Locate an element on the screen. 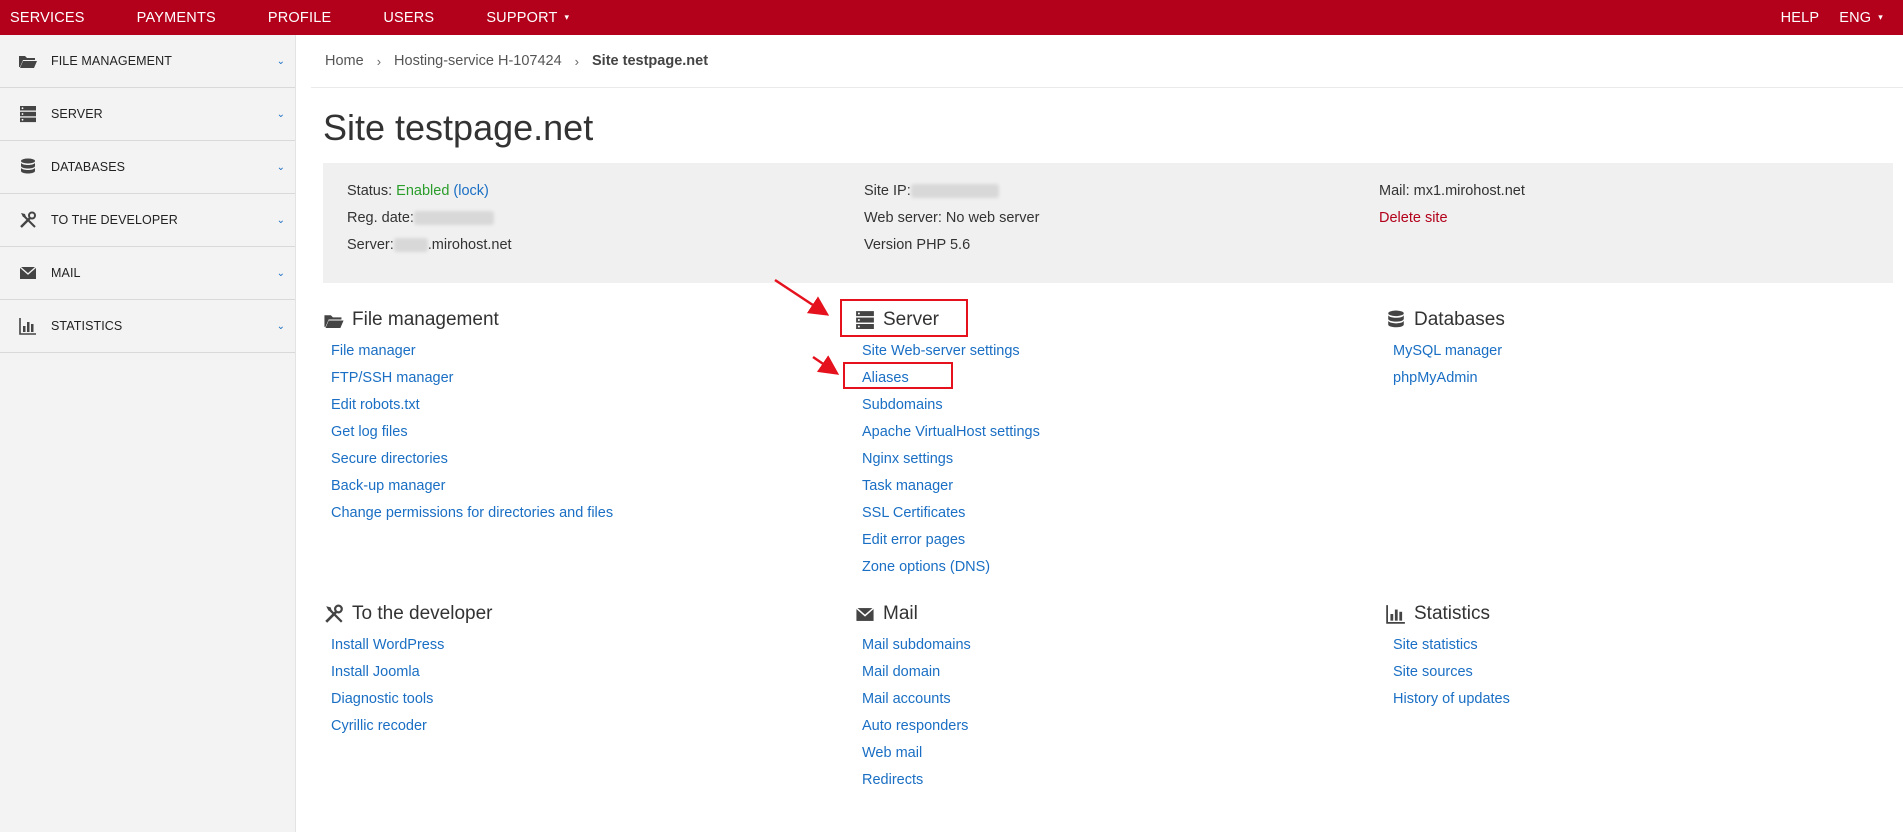 This screenshot has width=1903, height=832. link-site-statistics: Site statistics is located at coordinates (1451, 645).